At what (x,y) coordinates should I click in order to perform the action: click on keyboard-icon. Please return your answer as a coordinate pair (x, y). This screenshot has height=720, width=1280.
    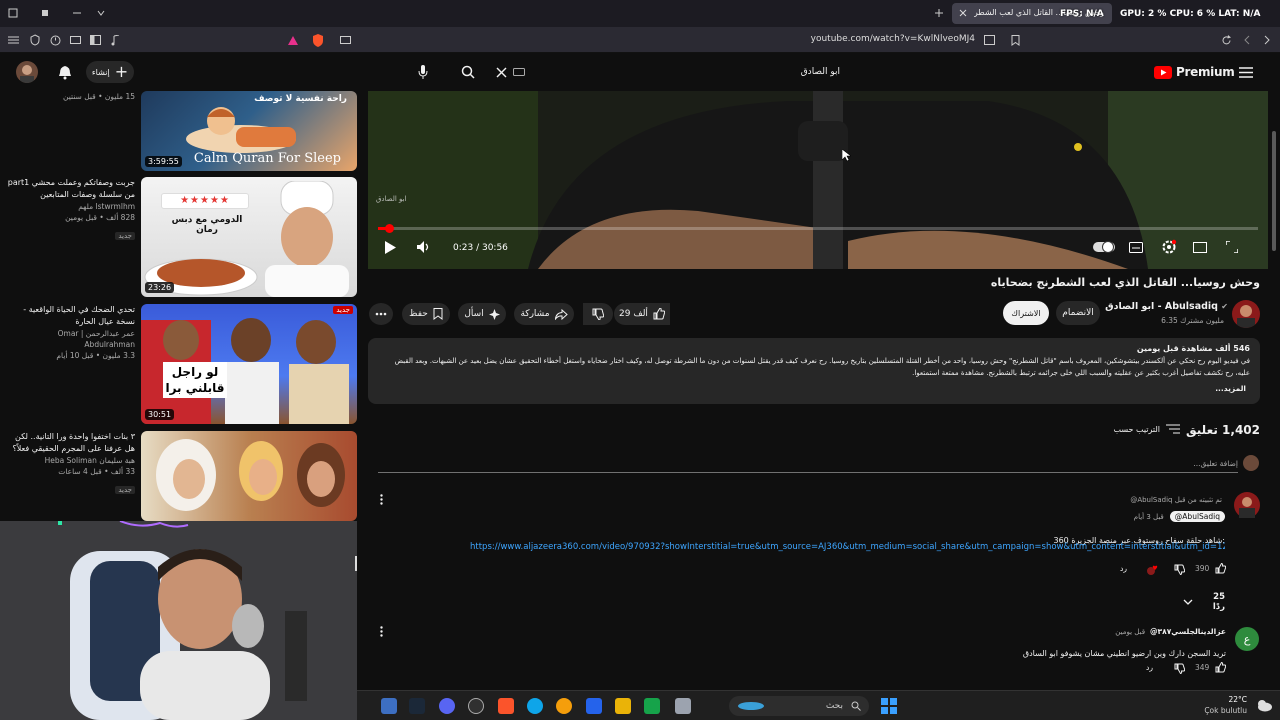
    Looking at the image, I should click on (519, 72).